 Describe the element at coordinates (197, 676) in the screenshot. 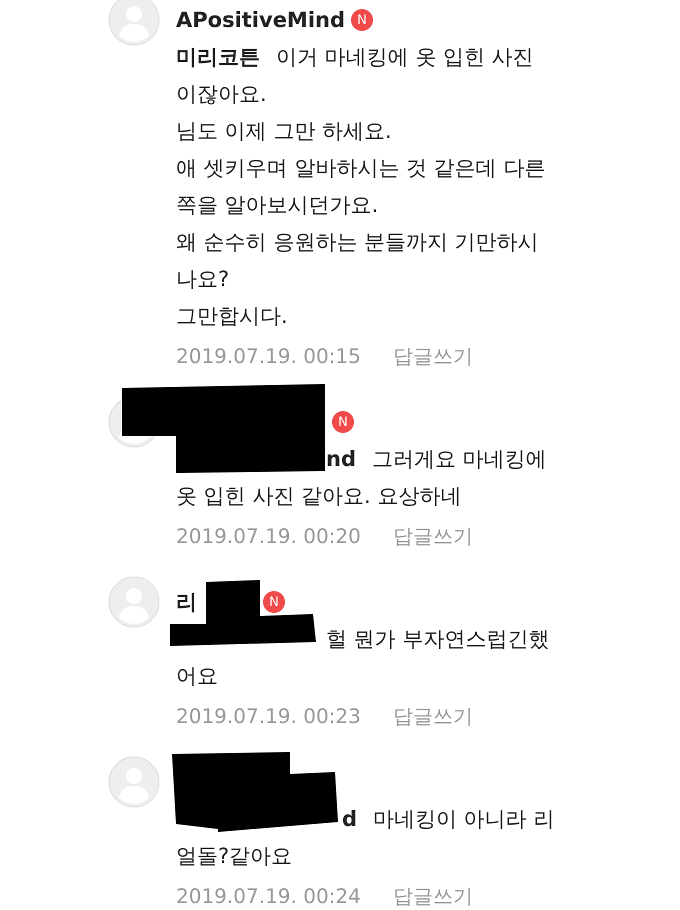

I see `comment-text: 어요` at that location.